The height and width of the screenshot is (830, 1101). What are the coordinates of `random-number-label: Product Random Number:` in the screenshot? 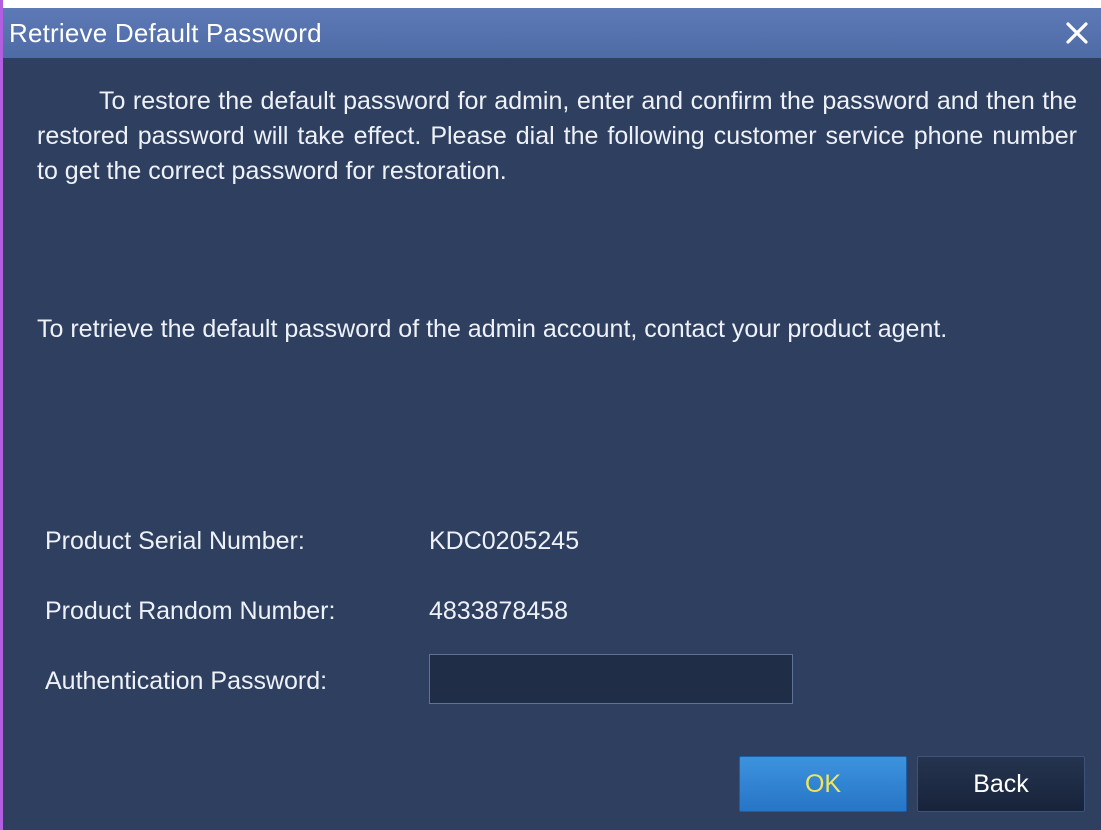 It's located at (190, 611).